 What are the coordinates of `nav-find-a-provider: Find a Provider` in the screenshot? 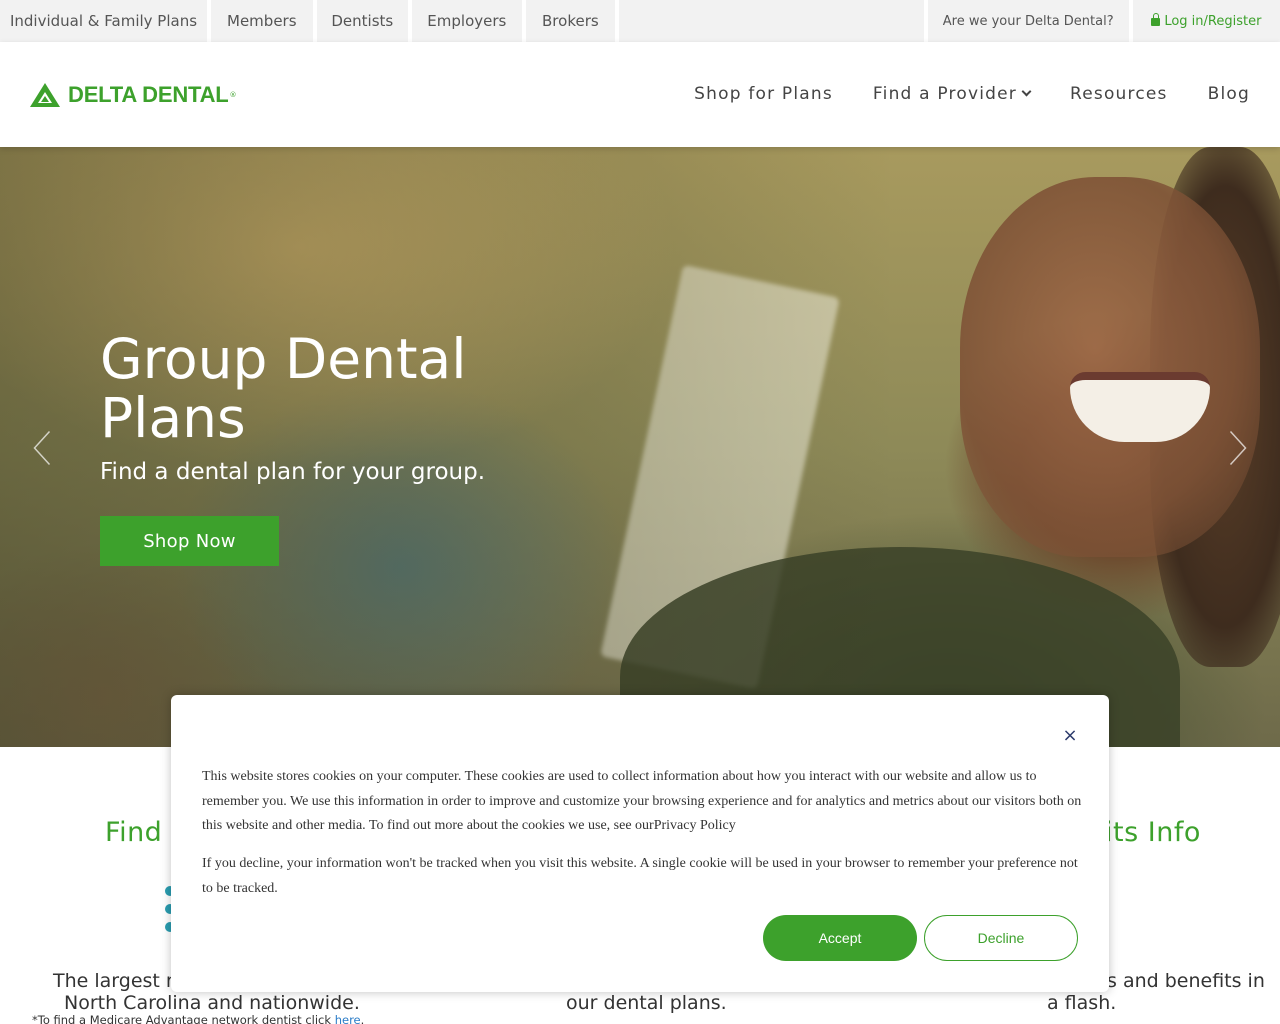 It's located at (952, 94).